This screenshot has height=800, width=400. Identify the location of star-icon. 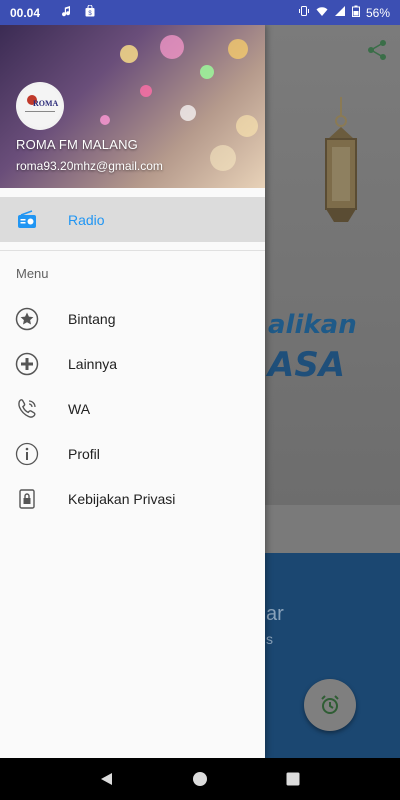
(27, 319).